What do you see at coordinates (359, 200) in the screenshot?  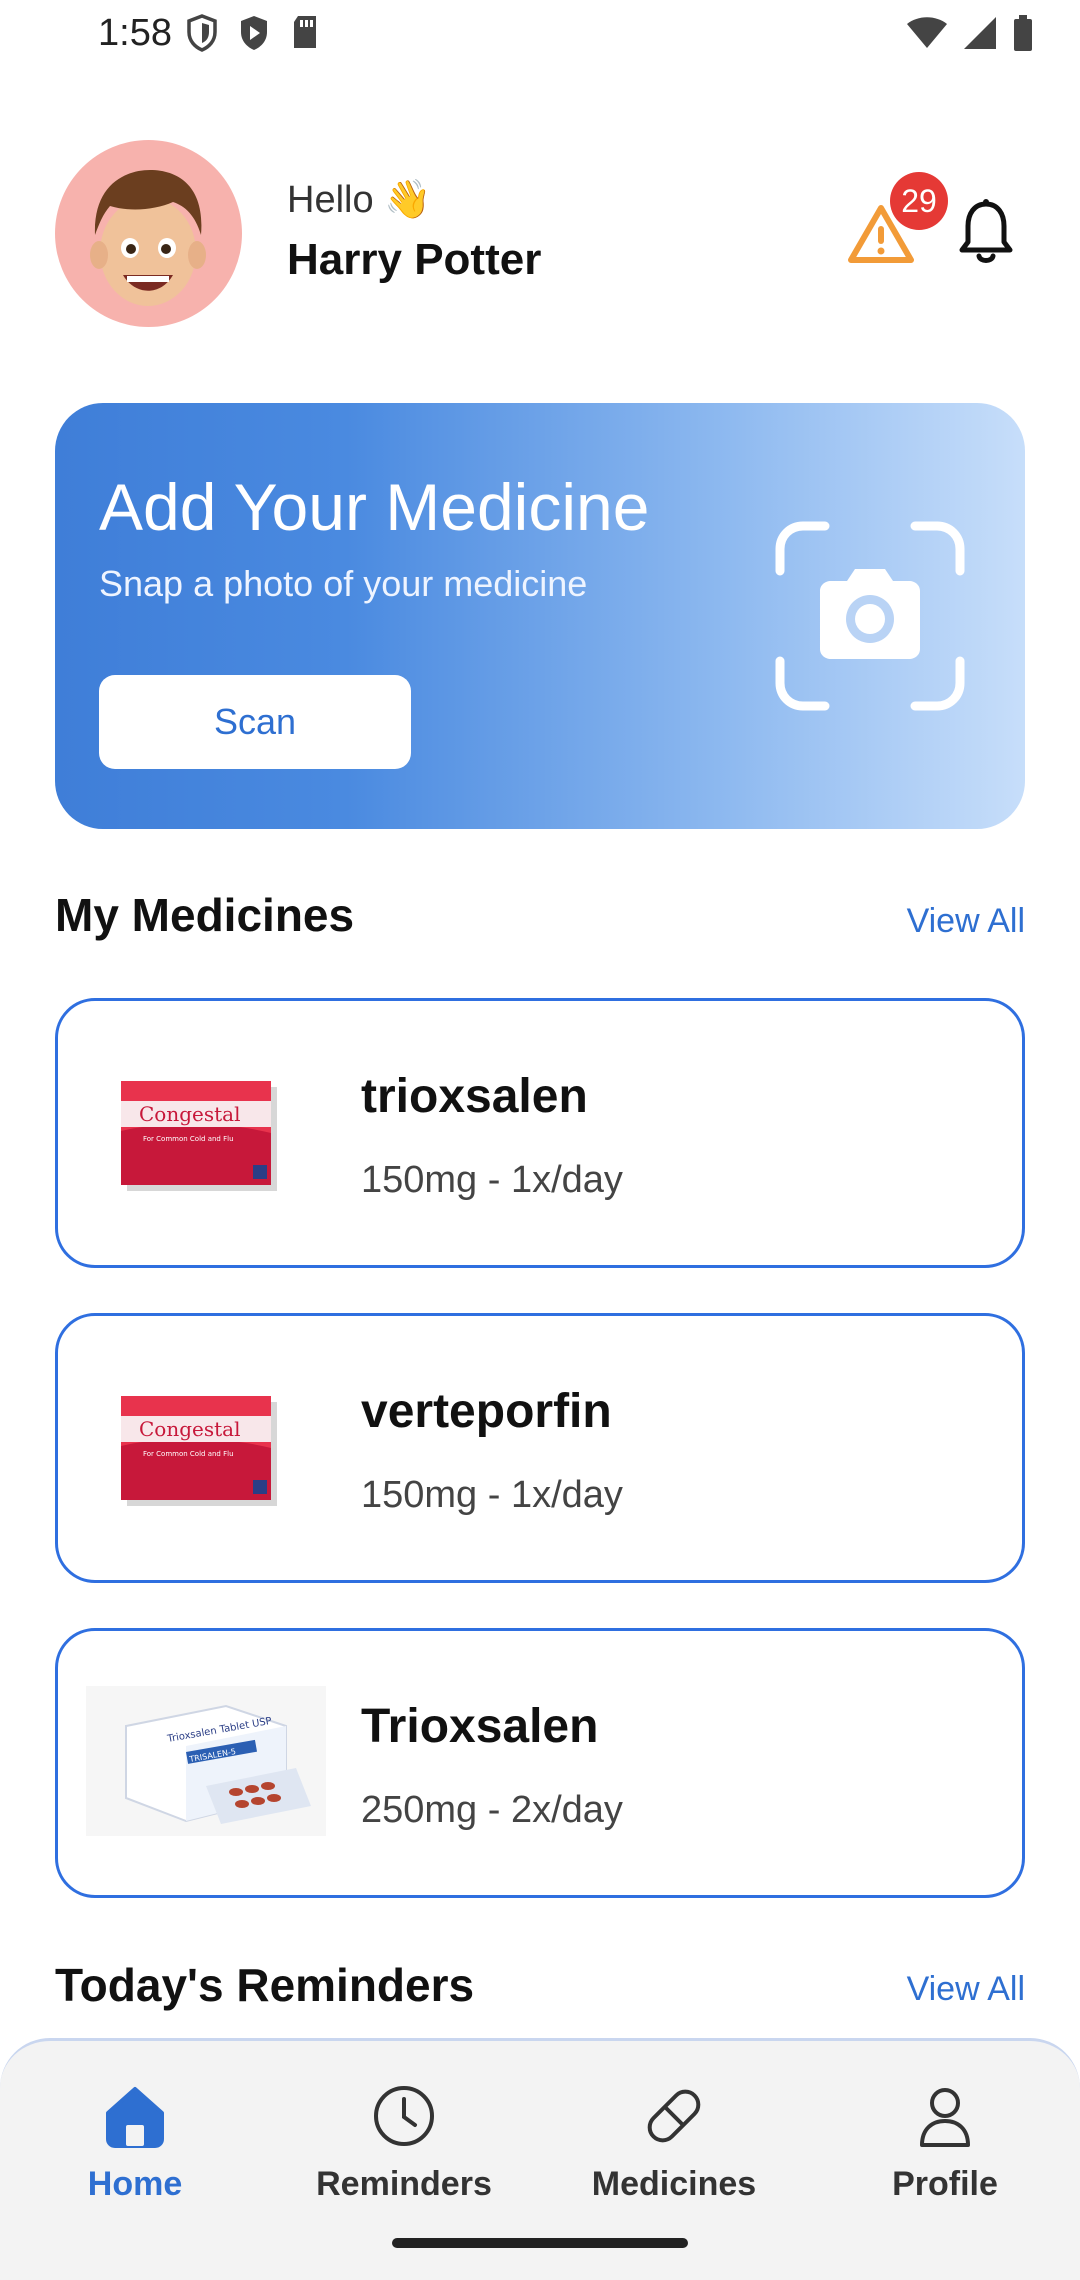 I see `greeting-text: Hello 👋` at bounding box center [359, 200].